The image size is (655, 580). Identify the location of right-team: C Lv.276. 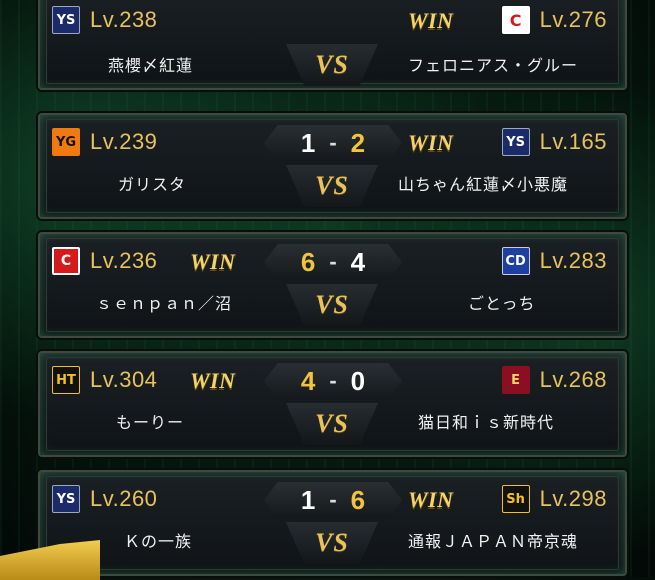
(554, 20).